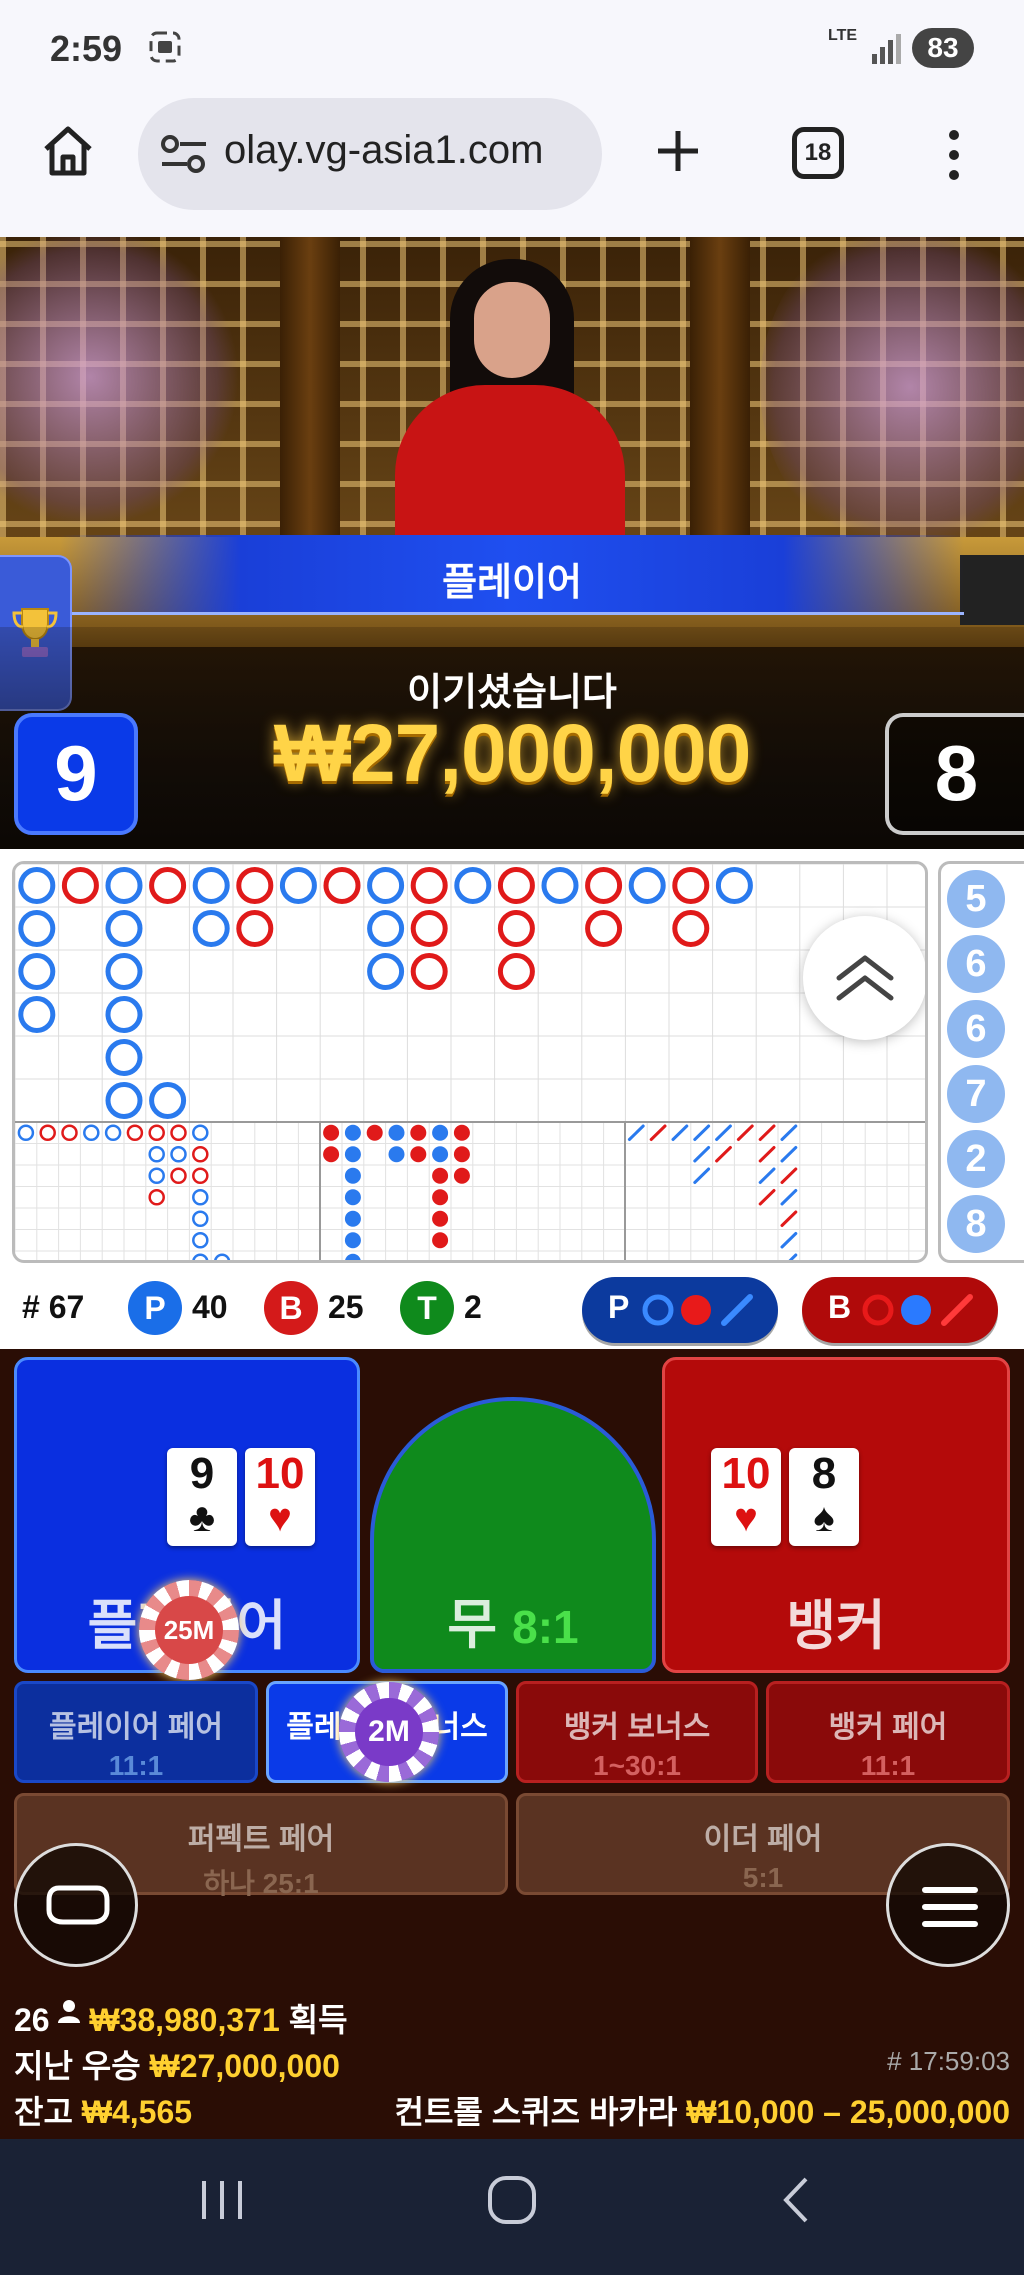 This screenshot has height=2275, width=1024. What do you see at coordinates (836, 1626) in the screenshot?
I see `bet-banker-label: 뱅커` at bounding box center [836, 1626].